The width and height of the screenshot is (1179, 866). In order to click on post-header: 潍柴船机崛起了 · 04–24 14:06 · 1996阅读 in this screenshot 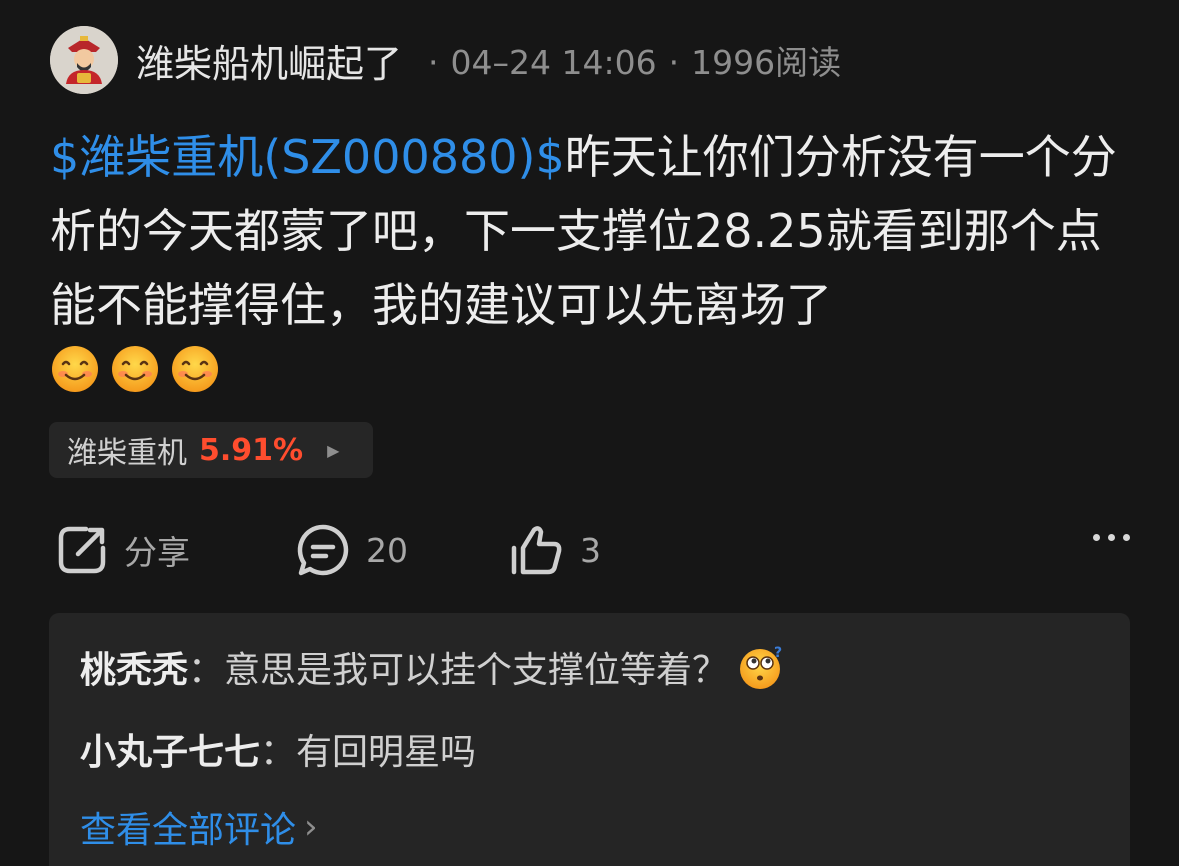, I will do `click(445, 60)`.